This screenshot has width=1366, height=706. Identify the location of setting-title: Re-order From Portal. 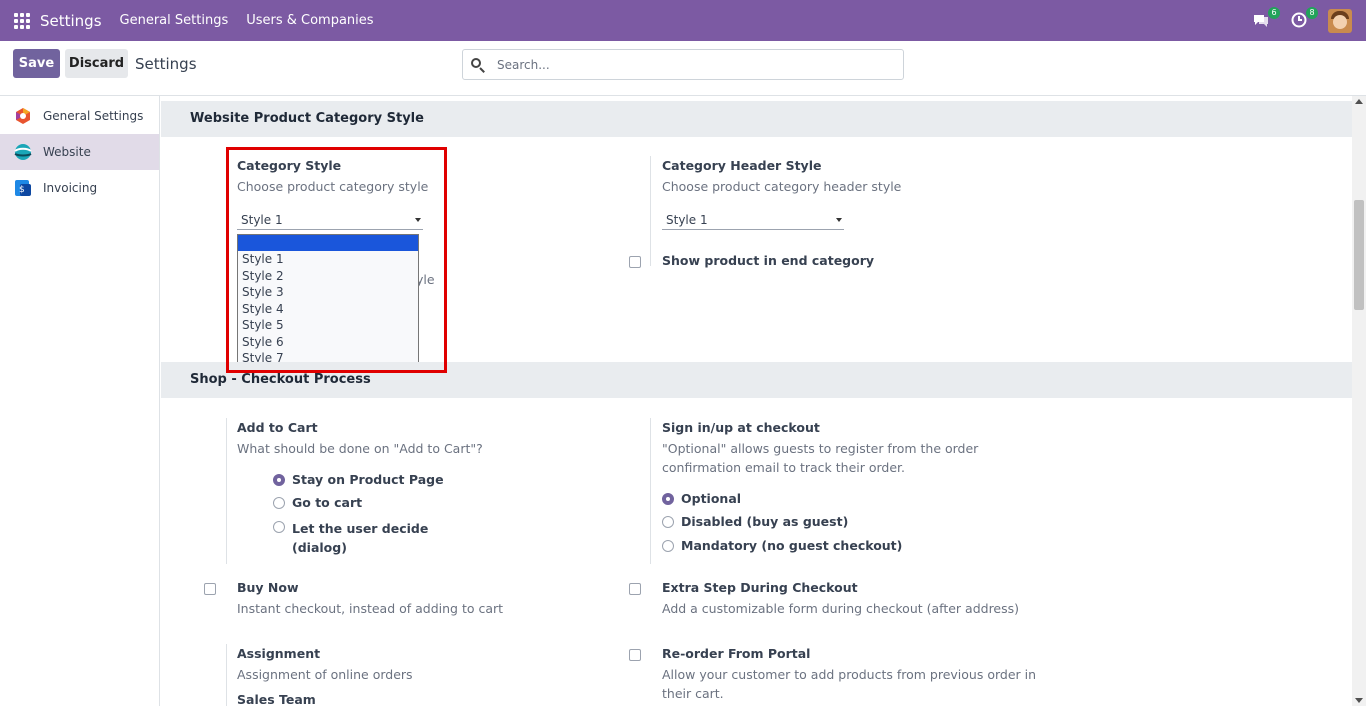
(736, 653).